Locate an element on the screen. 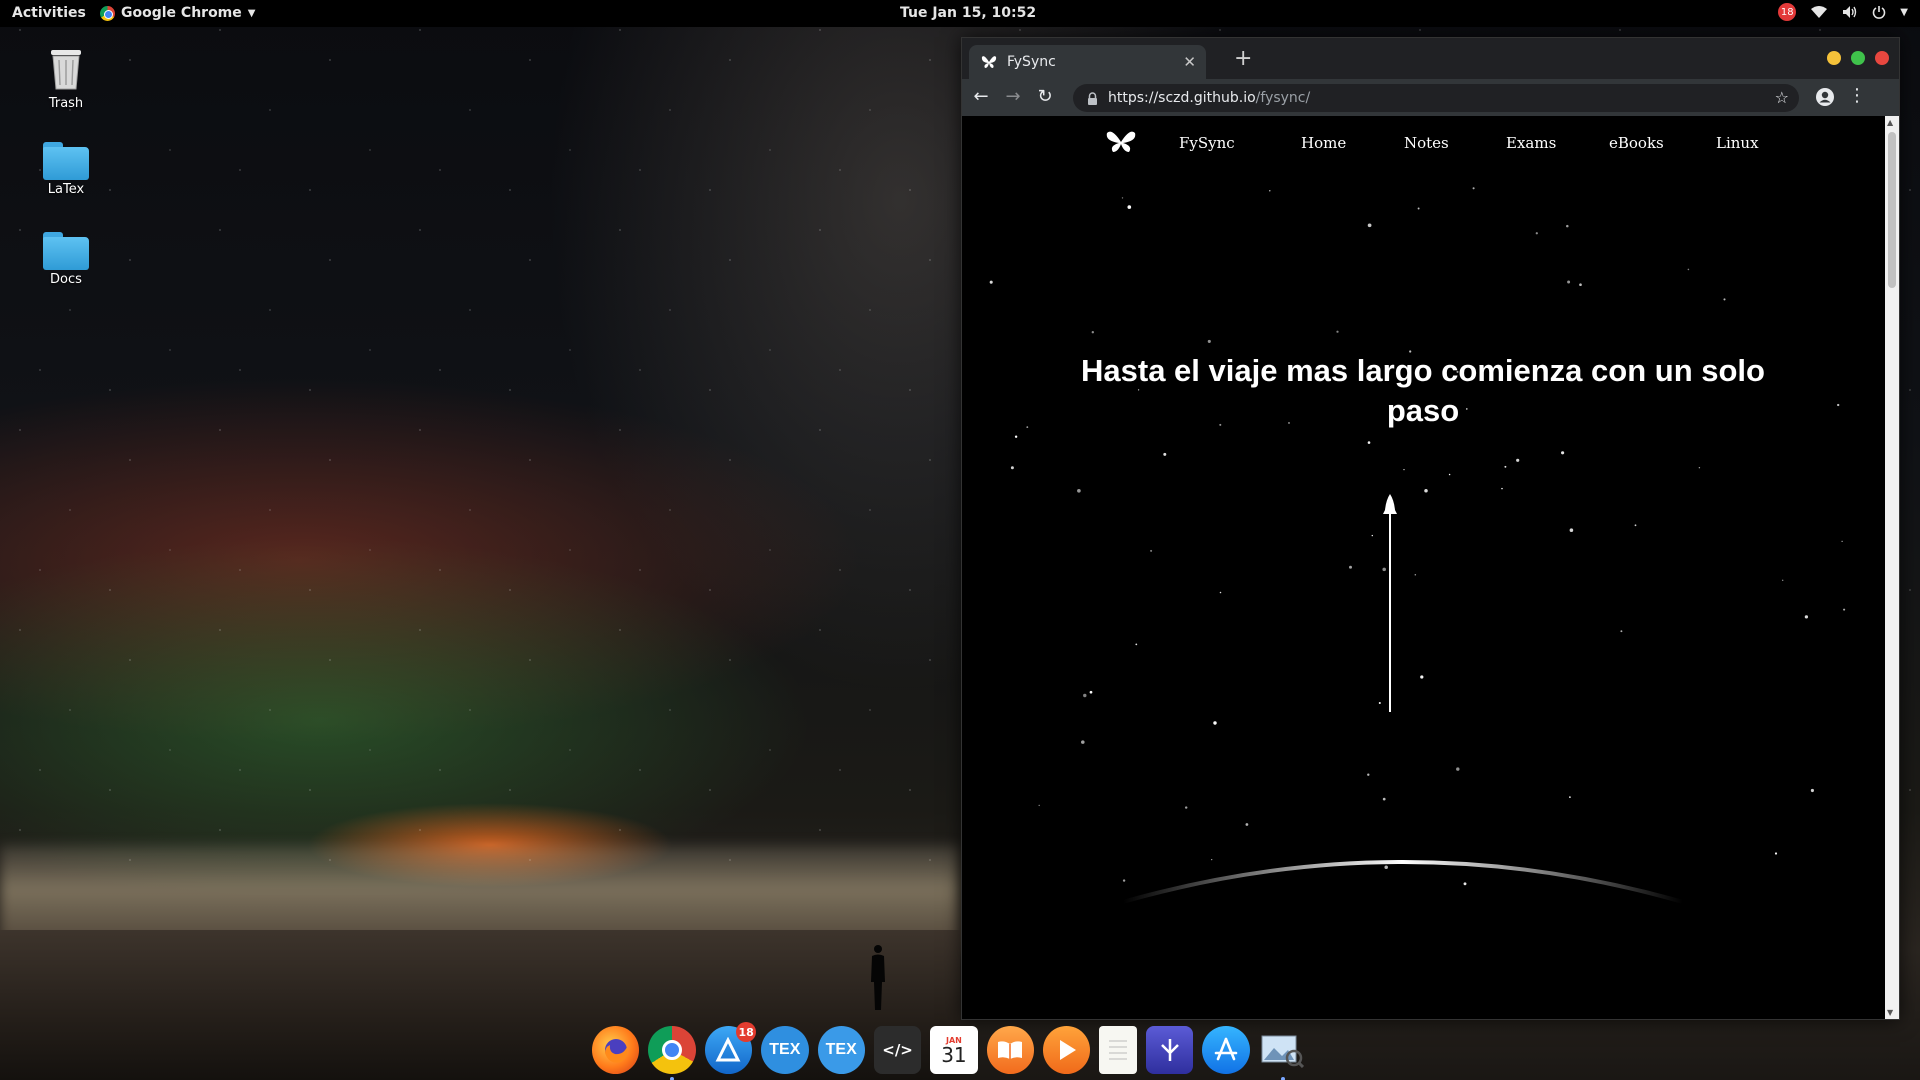 The height and width of the screenshot is (1080, 1920). notification-badge: 18 is located at coordinates (1787, 12).